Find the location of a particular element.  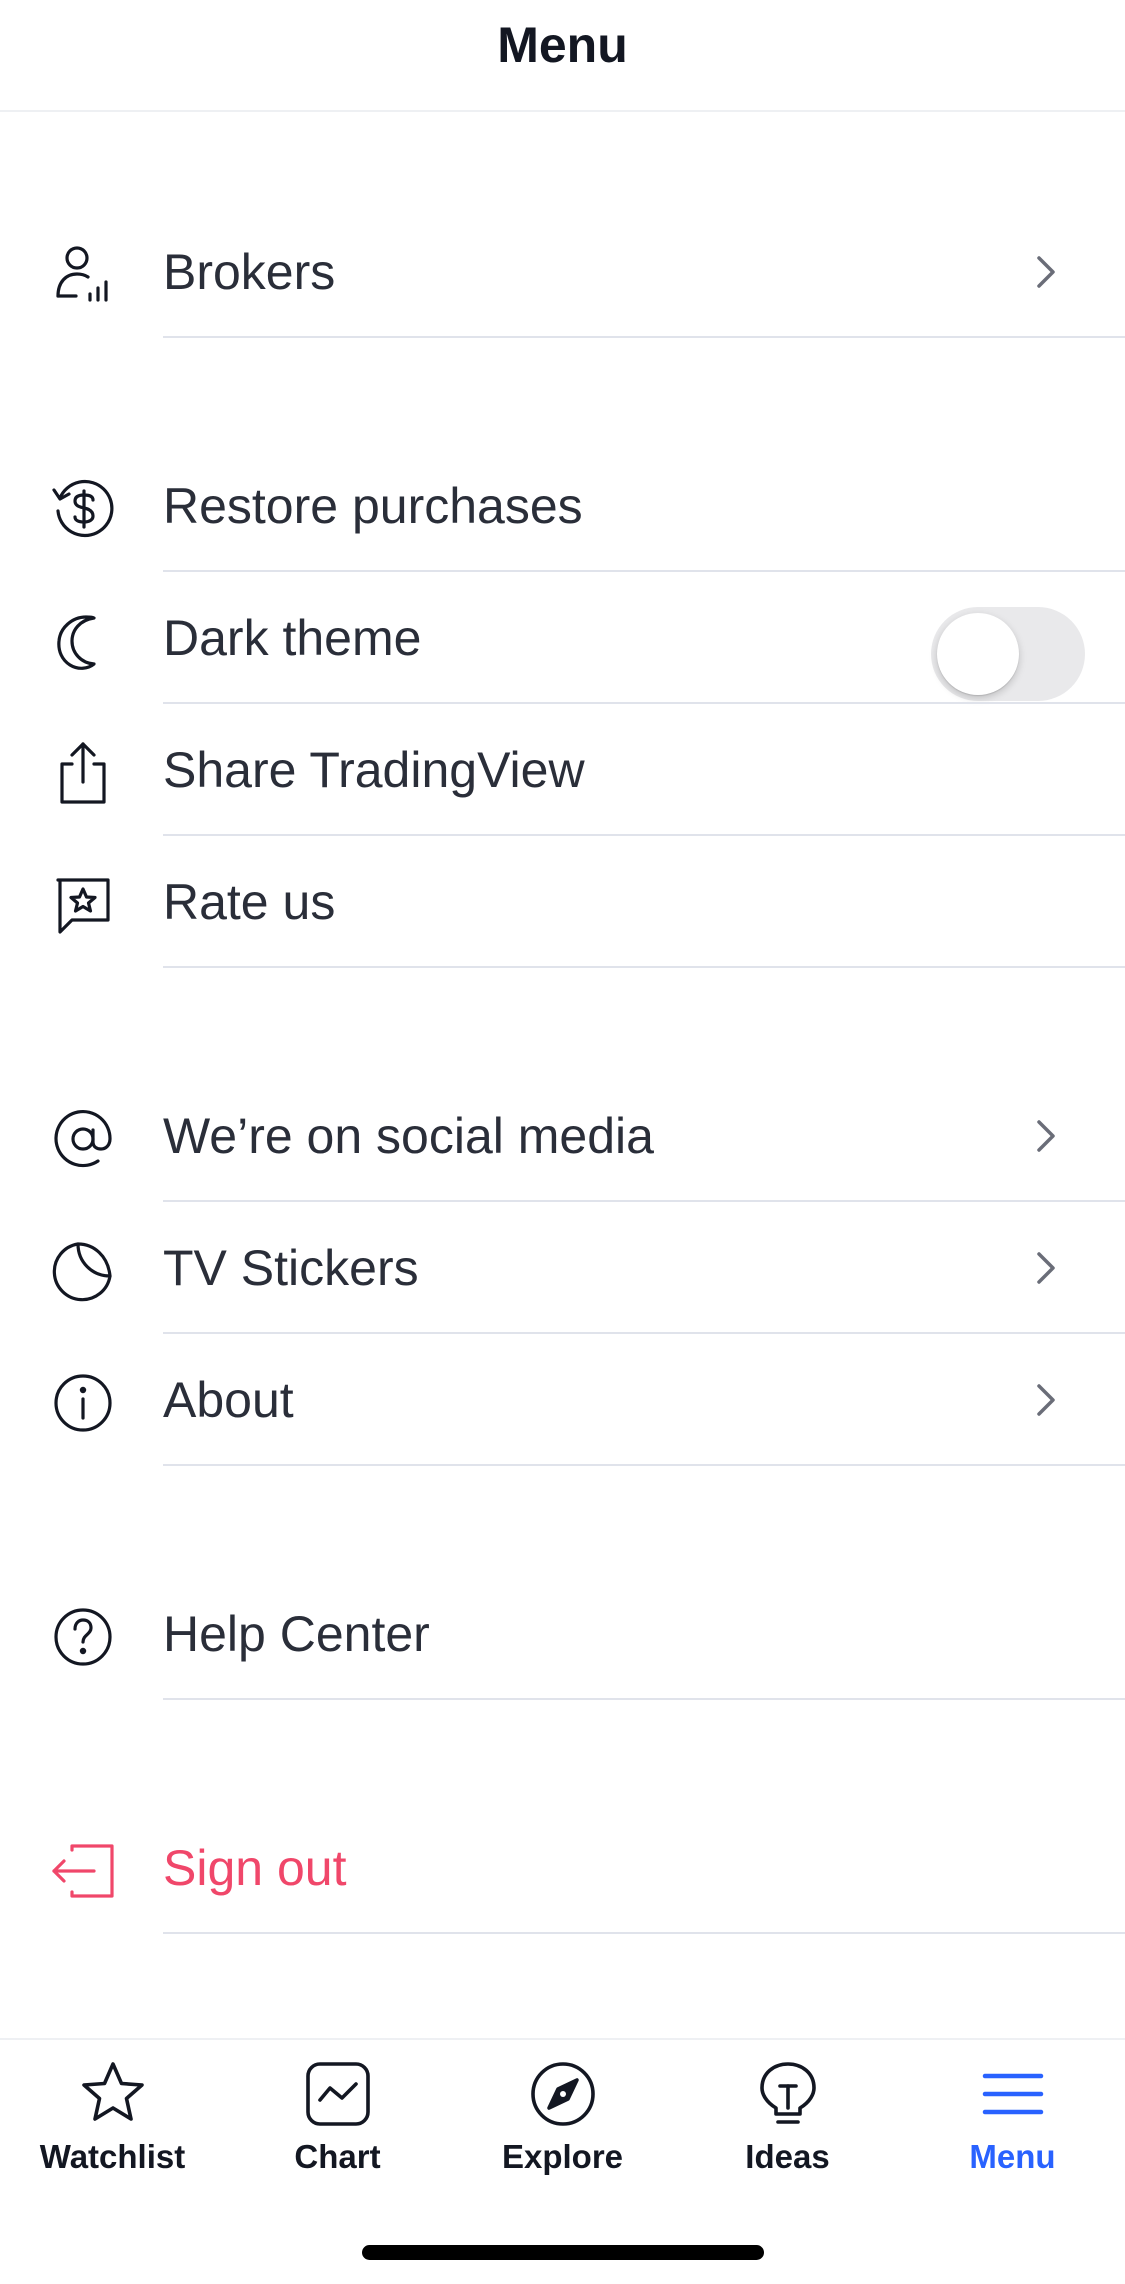

user-chart-icon is located at coordinates (83, 275).